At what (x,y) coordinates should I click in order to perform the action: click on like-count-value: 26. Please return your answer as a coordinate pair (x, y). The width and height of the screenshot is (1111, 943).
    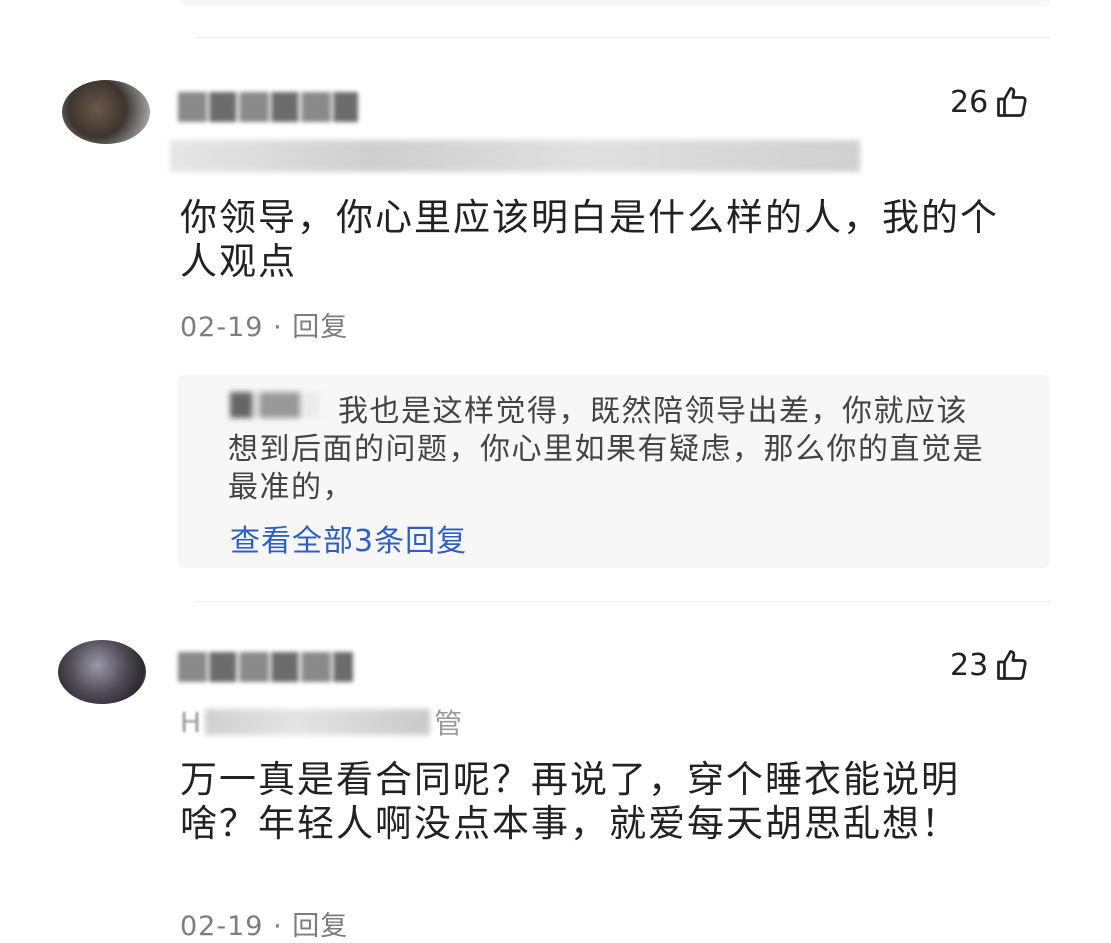
    Looking at the image, I should click on (969, 102).